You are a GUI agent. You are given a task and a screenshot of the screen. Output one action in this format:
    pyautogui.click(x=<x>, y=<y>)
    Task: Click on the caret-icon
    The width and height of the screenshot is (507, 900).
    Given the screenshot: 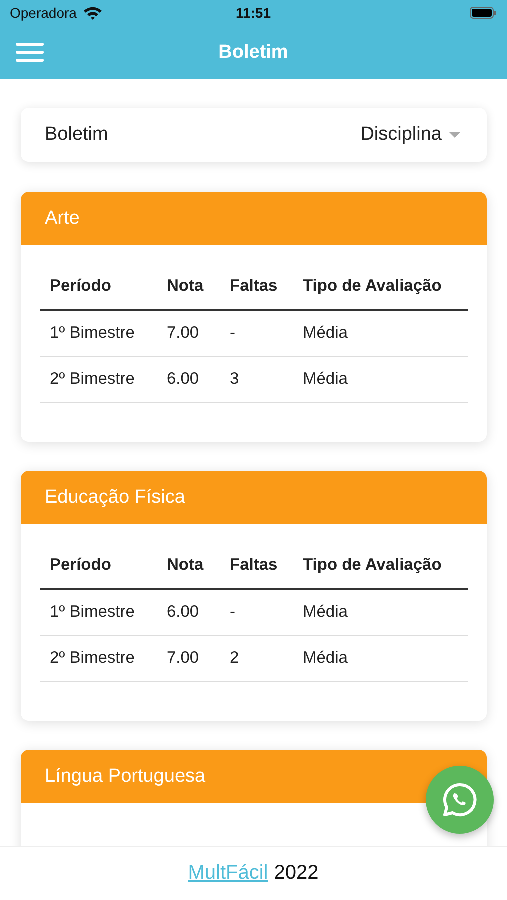 What is the action you would take?
    pyautogui.click(x=455, y=135)
    